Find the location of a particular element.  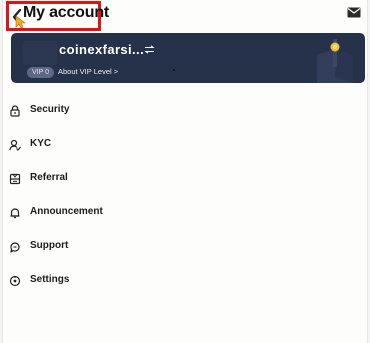

menu-item-label: KYC is located at coordinates (41, 143).